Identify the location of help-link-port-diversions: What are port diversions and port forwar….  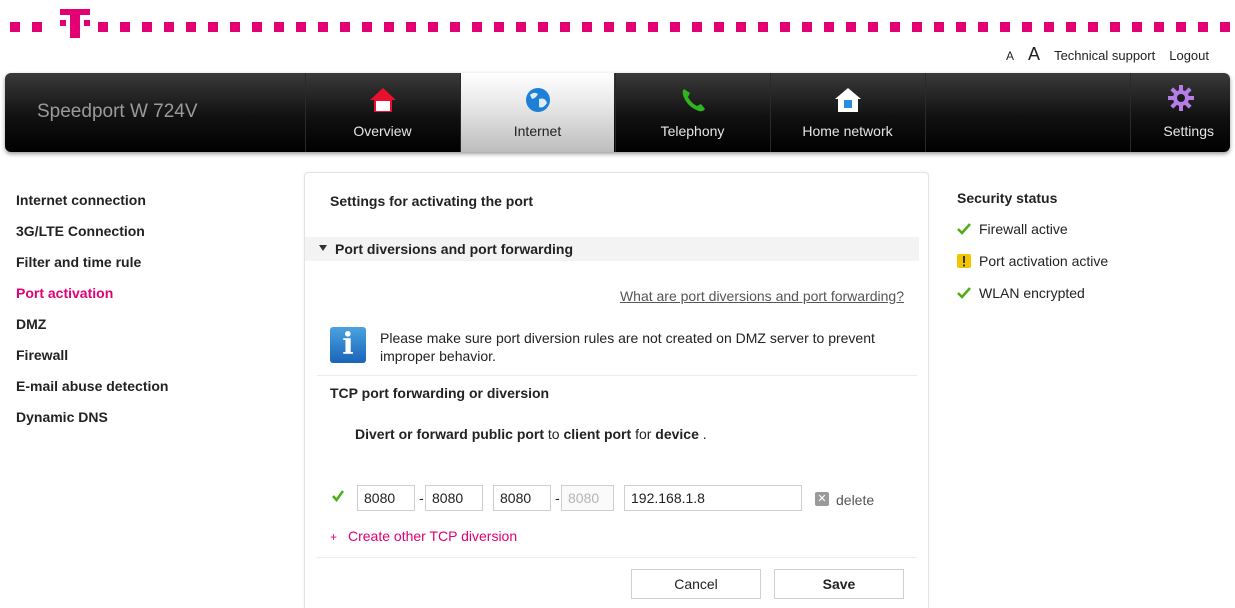
(762, 296).